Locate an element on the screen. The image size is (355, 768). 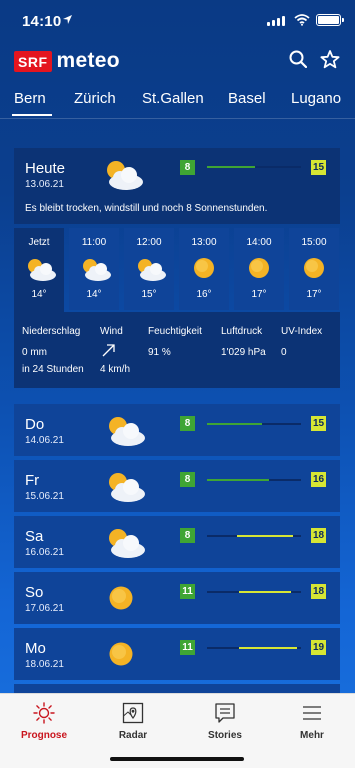
uv-value: 0 is located at coordinates (284, 352).